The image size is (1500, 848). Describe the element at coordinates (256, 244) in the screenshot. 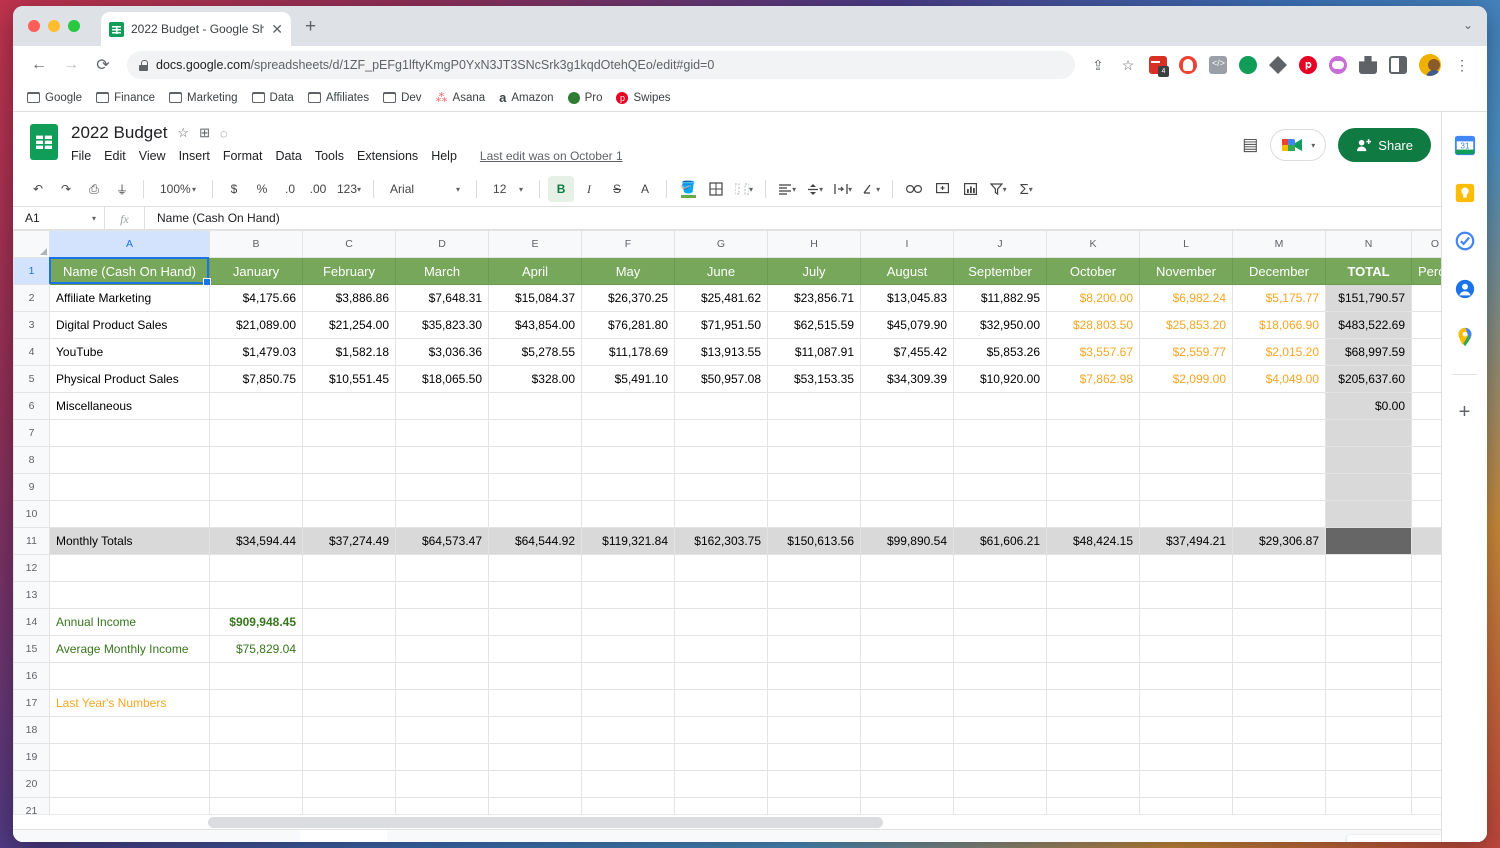

I see `column-header-b: B` at that location.